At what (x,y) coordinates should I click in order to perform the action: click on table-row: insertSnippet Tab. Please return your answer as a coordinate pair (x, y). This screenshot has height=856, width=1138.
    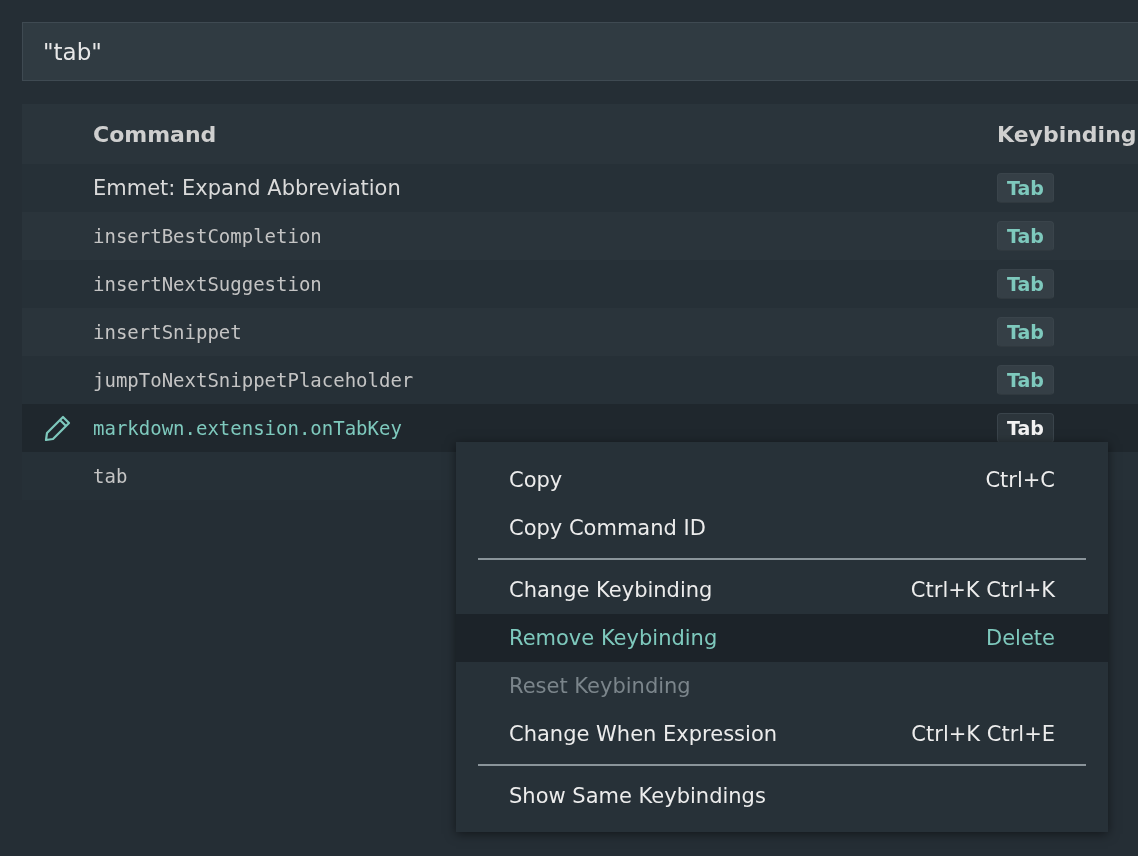
    Looking at the image, I should click on (580, 332).